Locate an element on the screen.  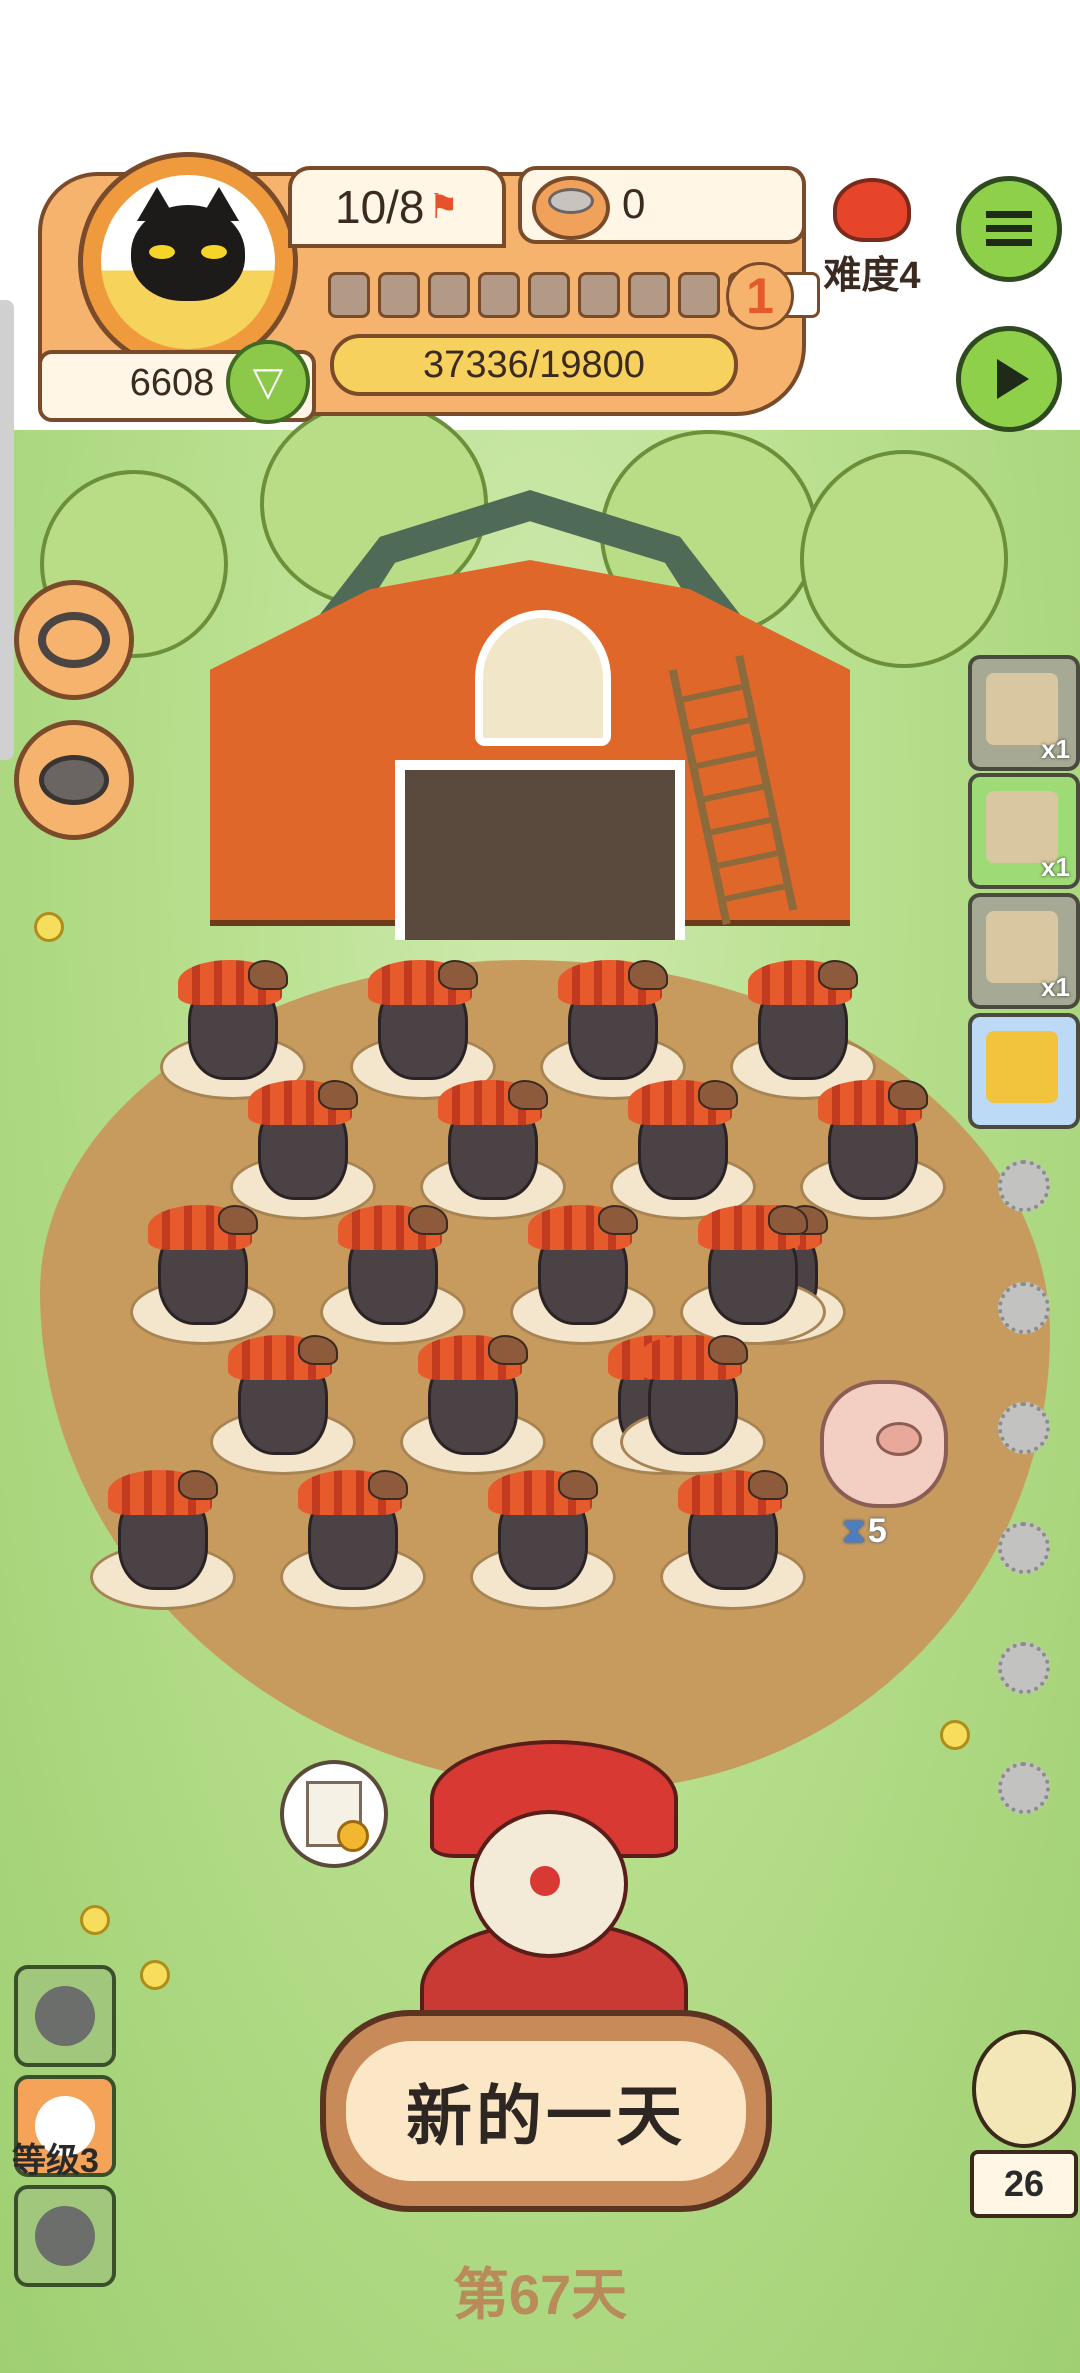
tool-level-label: 等级3 is located at coordinates (55, 2161).